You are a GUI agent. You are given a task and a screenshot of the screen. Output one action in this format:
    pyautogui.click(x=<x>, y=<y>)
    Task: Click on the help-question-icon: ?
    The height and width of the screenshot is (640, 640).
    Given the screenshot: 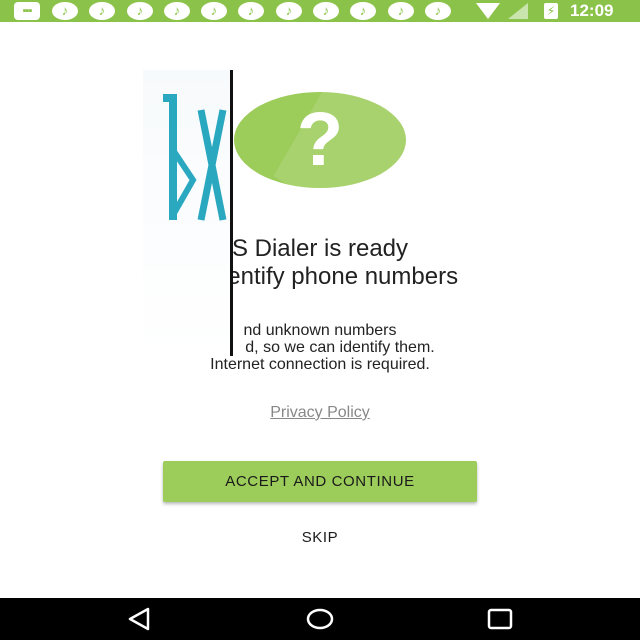 What is the action you would take?
    pyautogui.click(x=320, y=140)
    